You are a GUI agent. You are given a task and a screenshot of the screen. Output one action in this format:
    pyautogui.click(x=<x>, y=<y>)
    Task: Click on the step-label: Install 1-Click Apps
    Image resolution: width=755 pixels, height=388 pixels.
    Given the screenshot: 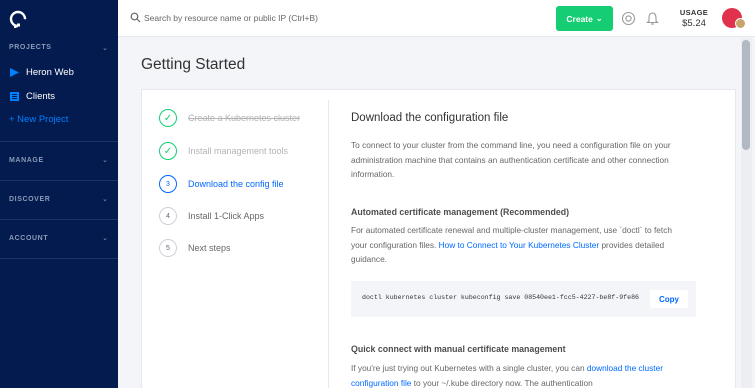 What is the action you would take?
    pyautogui.click(x=226, y=216)
    